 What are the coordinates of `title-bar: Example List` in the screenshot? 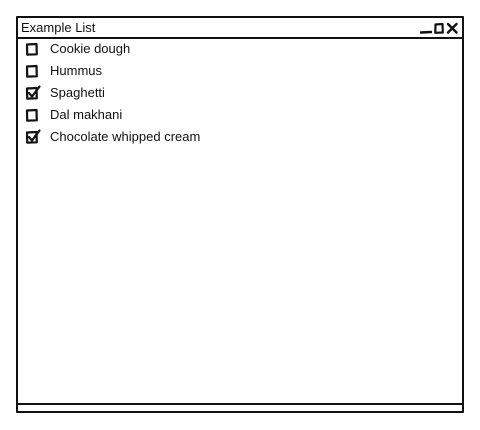 It's located at (240, 28).